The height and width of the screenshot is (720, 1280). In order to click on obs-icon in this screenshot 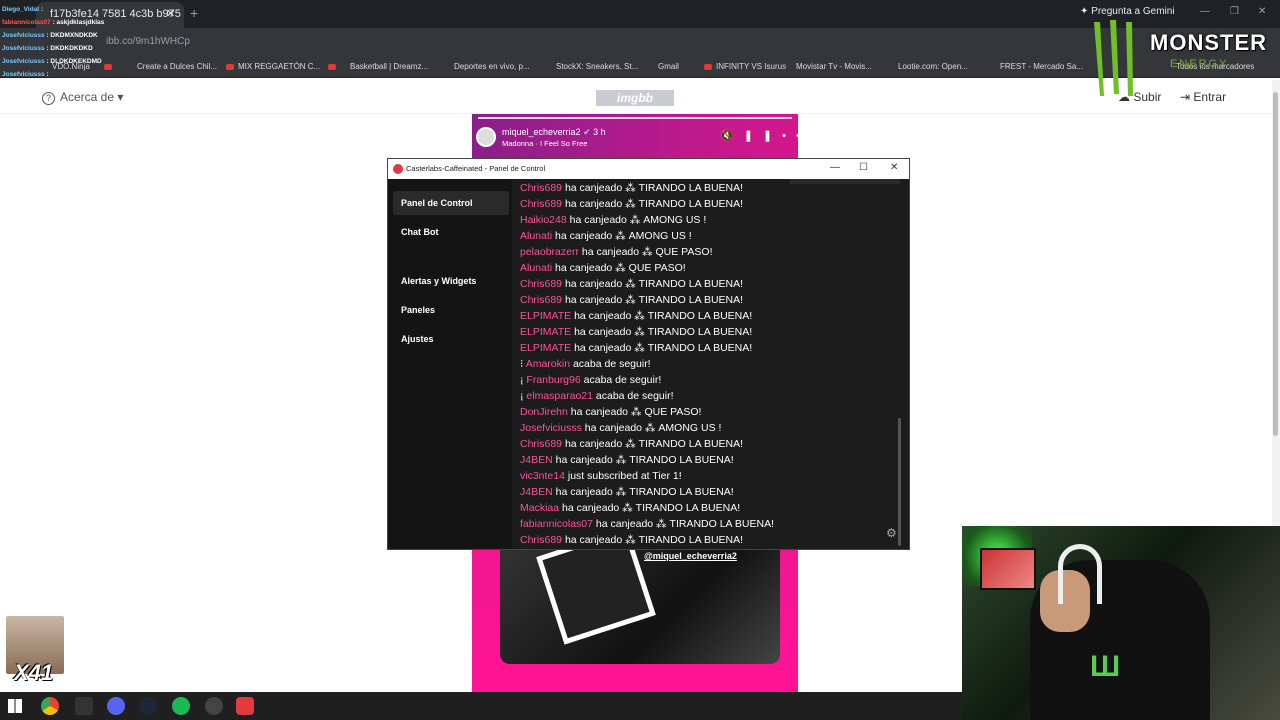, I will do `click(214, 706)`.